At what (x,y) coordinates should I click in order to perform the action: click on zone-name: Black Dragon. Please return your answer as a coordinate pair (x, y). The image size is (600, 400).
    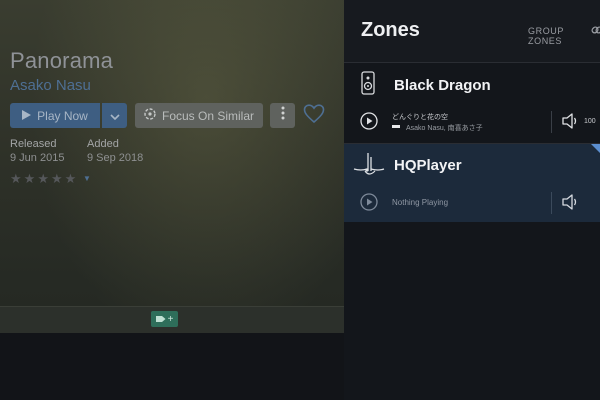
    Looking at the image, I should click on (442, 85).